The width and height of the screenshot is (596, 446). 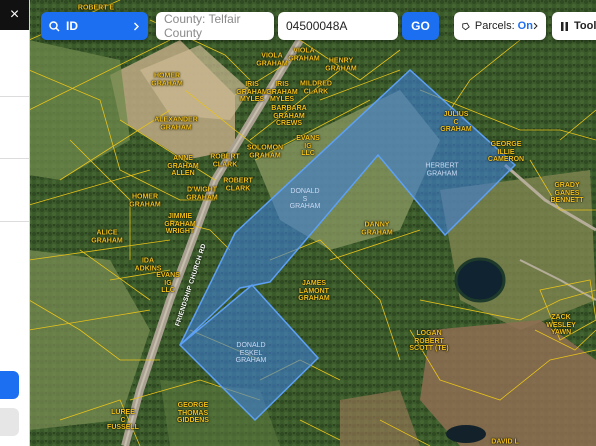 I want to click on owner-label: JIMMIE GRAHAM WRIGHT, so click(x=180, y=223).